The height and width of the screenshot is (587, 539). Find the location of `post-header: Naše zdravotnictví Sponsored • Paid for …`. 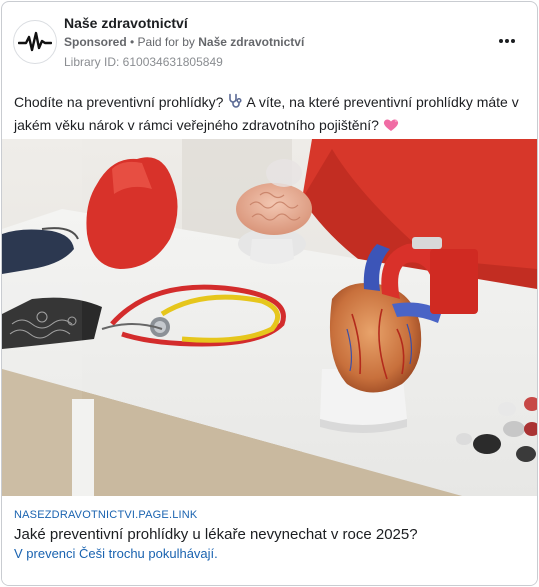

post-header: Naše zdravotnictví Sponsored • Paid for … is located at coordinates (269, 41).